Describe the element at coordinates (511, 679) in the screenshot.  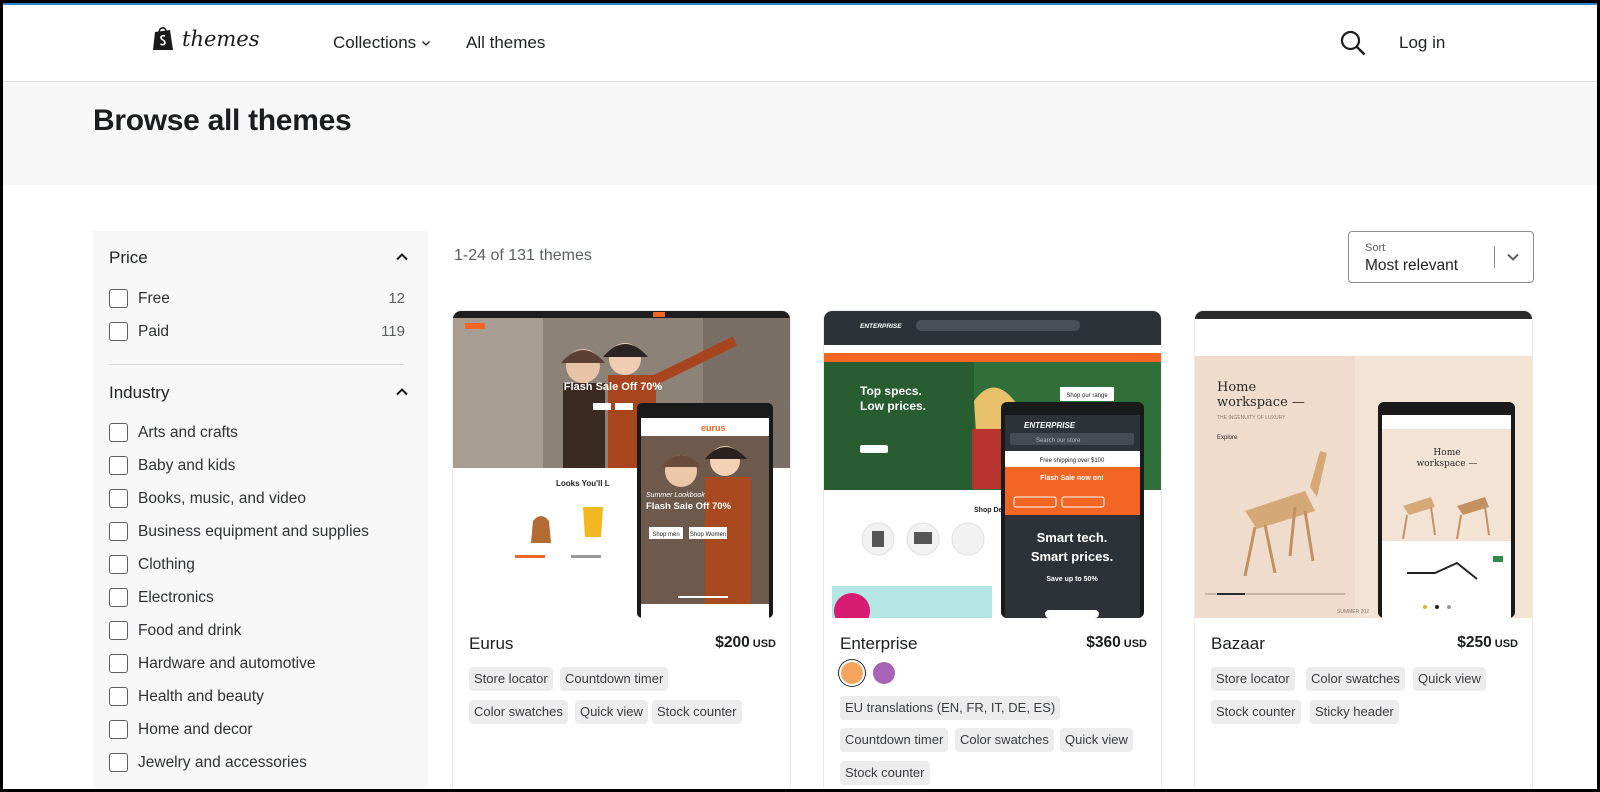
I see `feature-tag: Store locator` at that location.